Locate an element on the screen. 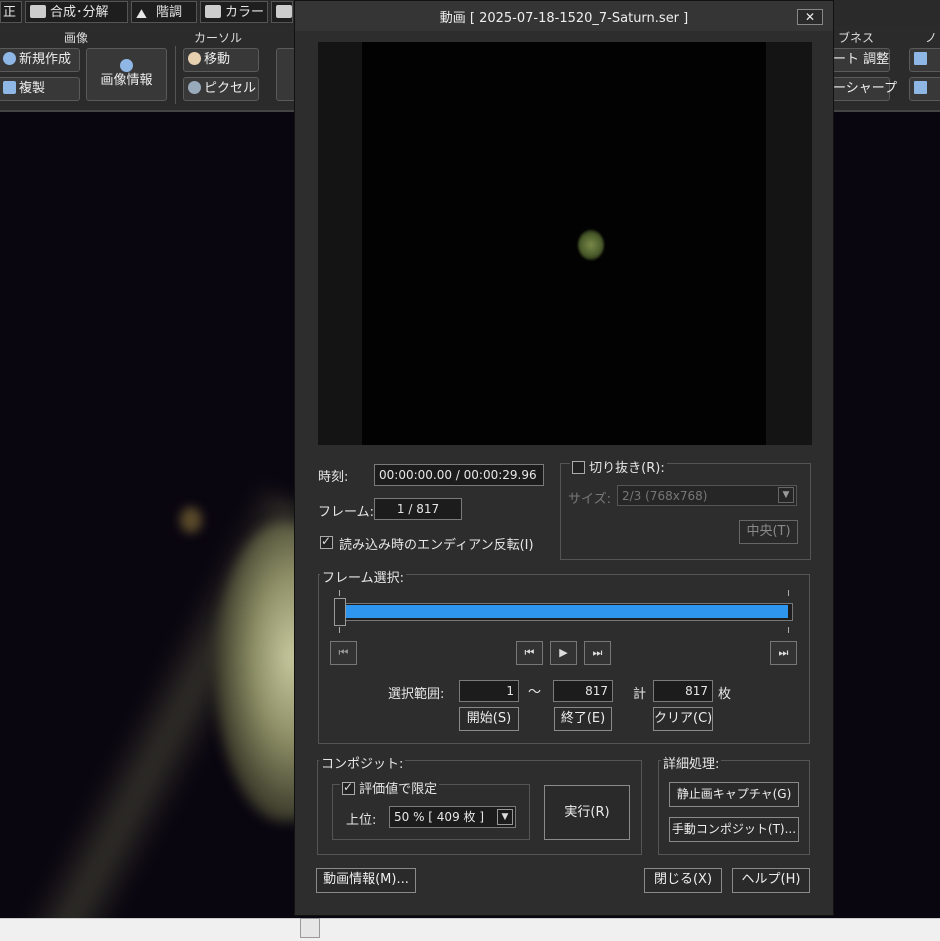 This screenshot has width=940, height=941. sharp-label: ーシャープ is located at coordinates (865, 88).